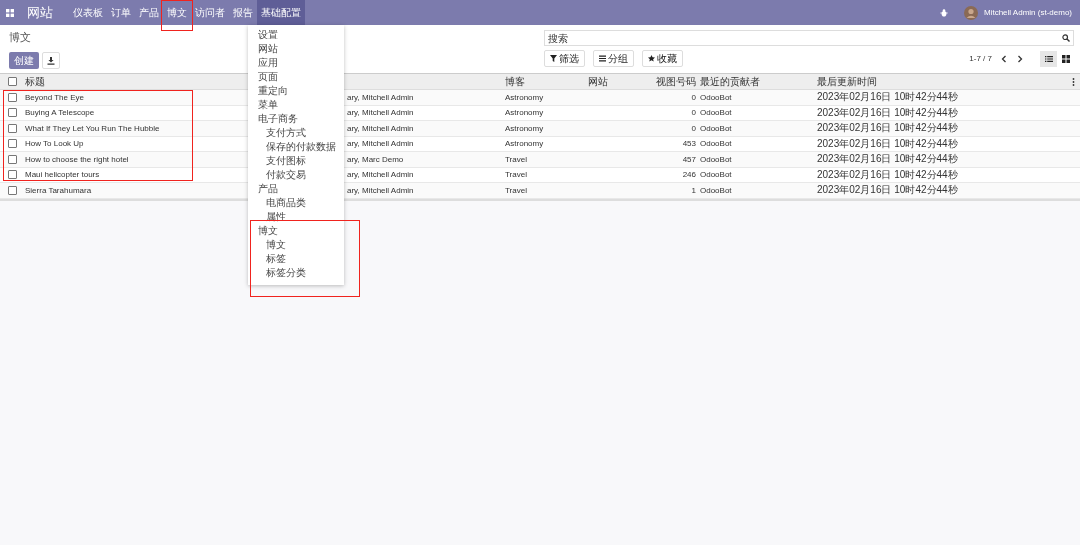 The width and height of the screenshot is (1080, 545). What do you see at coordinates (54, 144) in the screenshot?
I see `table-cell: How To Look Up` at bounding box center [54, 144].